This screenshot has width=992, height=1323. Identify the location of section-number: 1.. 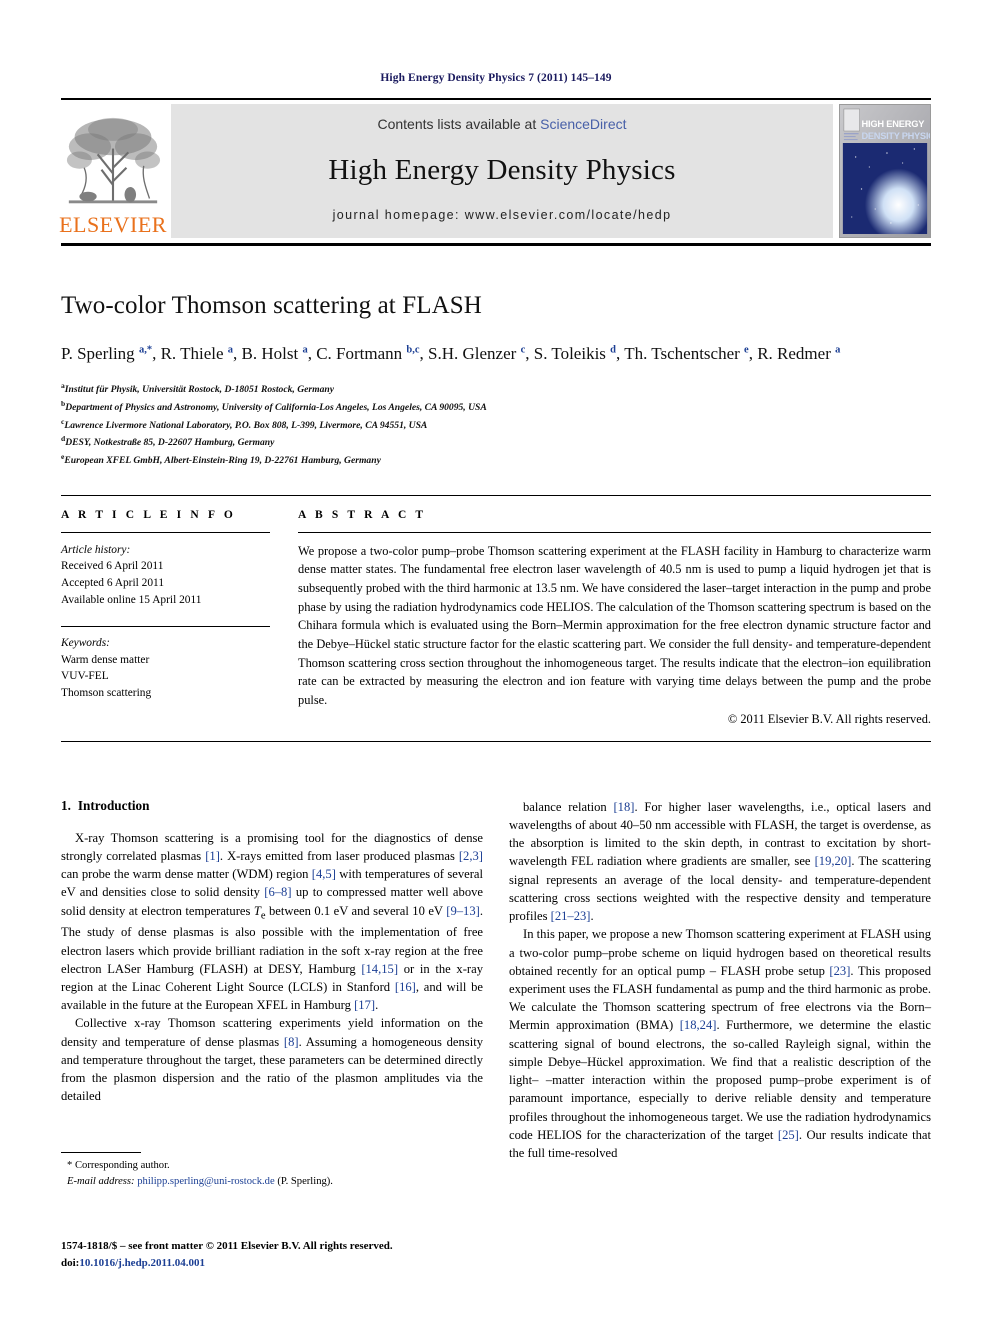
(66, 805).